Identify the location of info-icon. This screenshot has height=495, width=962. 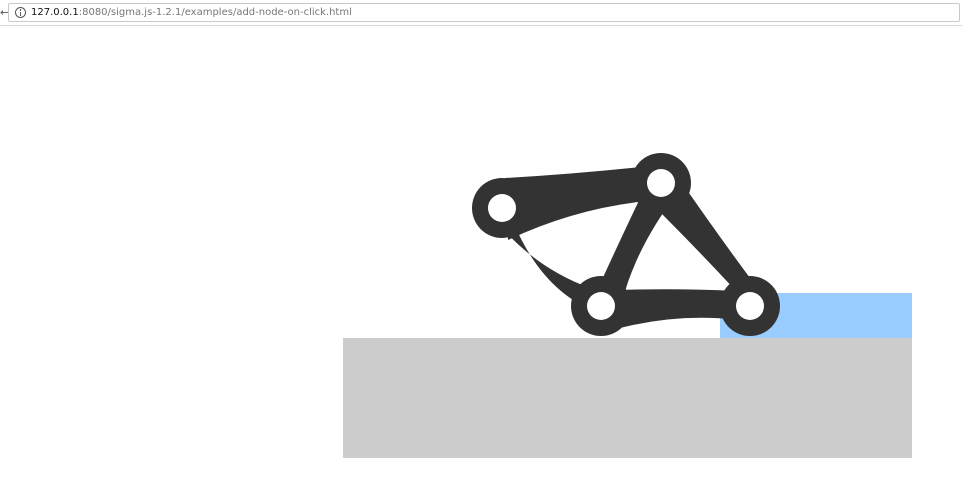
(20, 12).